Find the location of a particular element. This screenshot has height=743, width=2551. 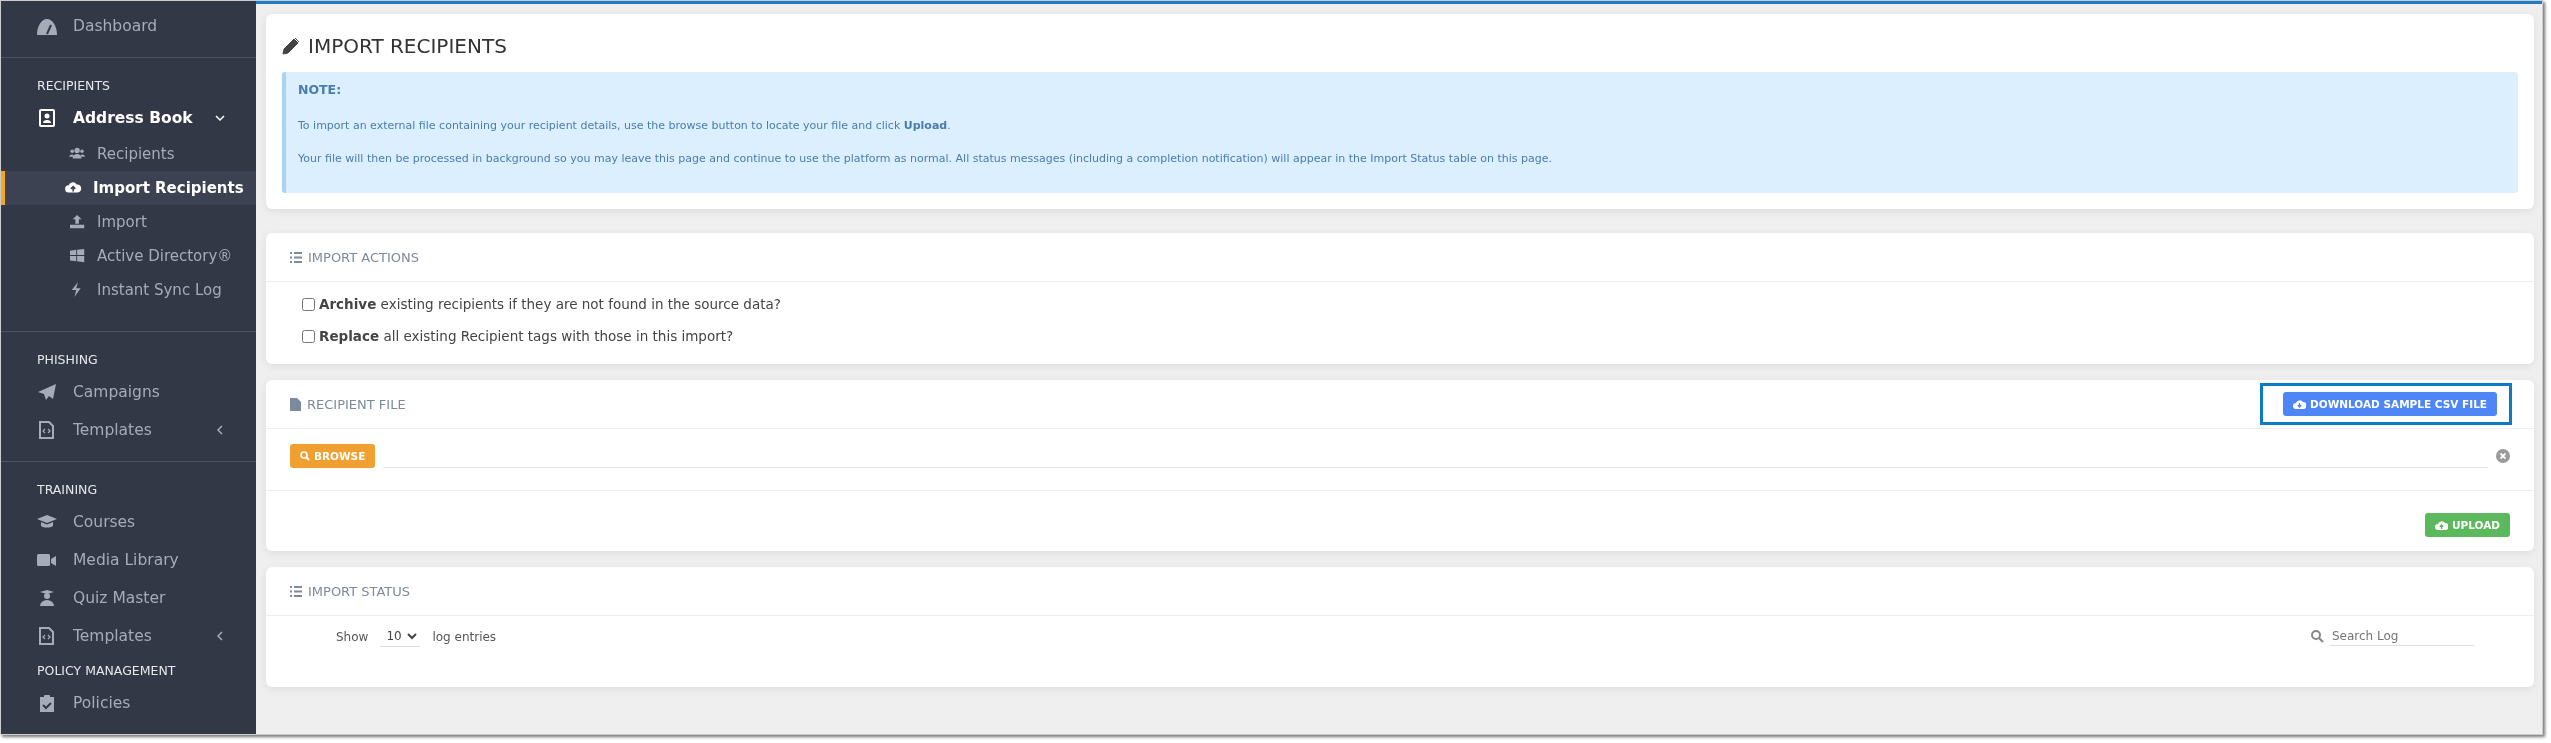

sidebar-subitem: Import Recipients is located at coordinates (128, 188).